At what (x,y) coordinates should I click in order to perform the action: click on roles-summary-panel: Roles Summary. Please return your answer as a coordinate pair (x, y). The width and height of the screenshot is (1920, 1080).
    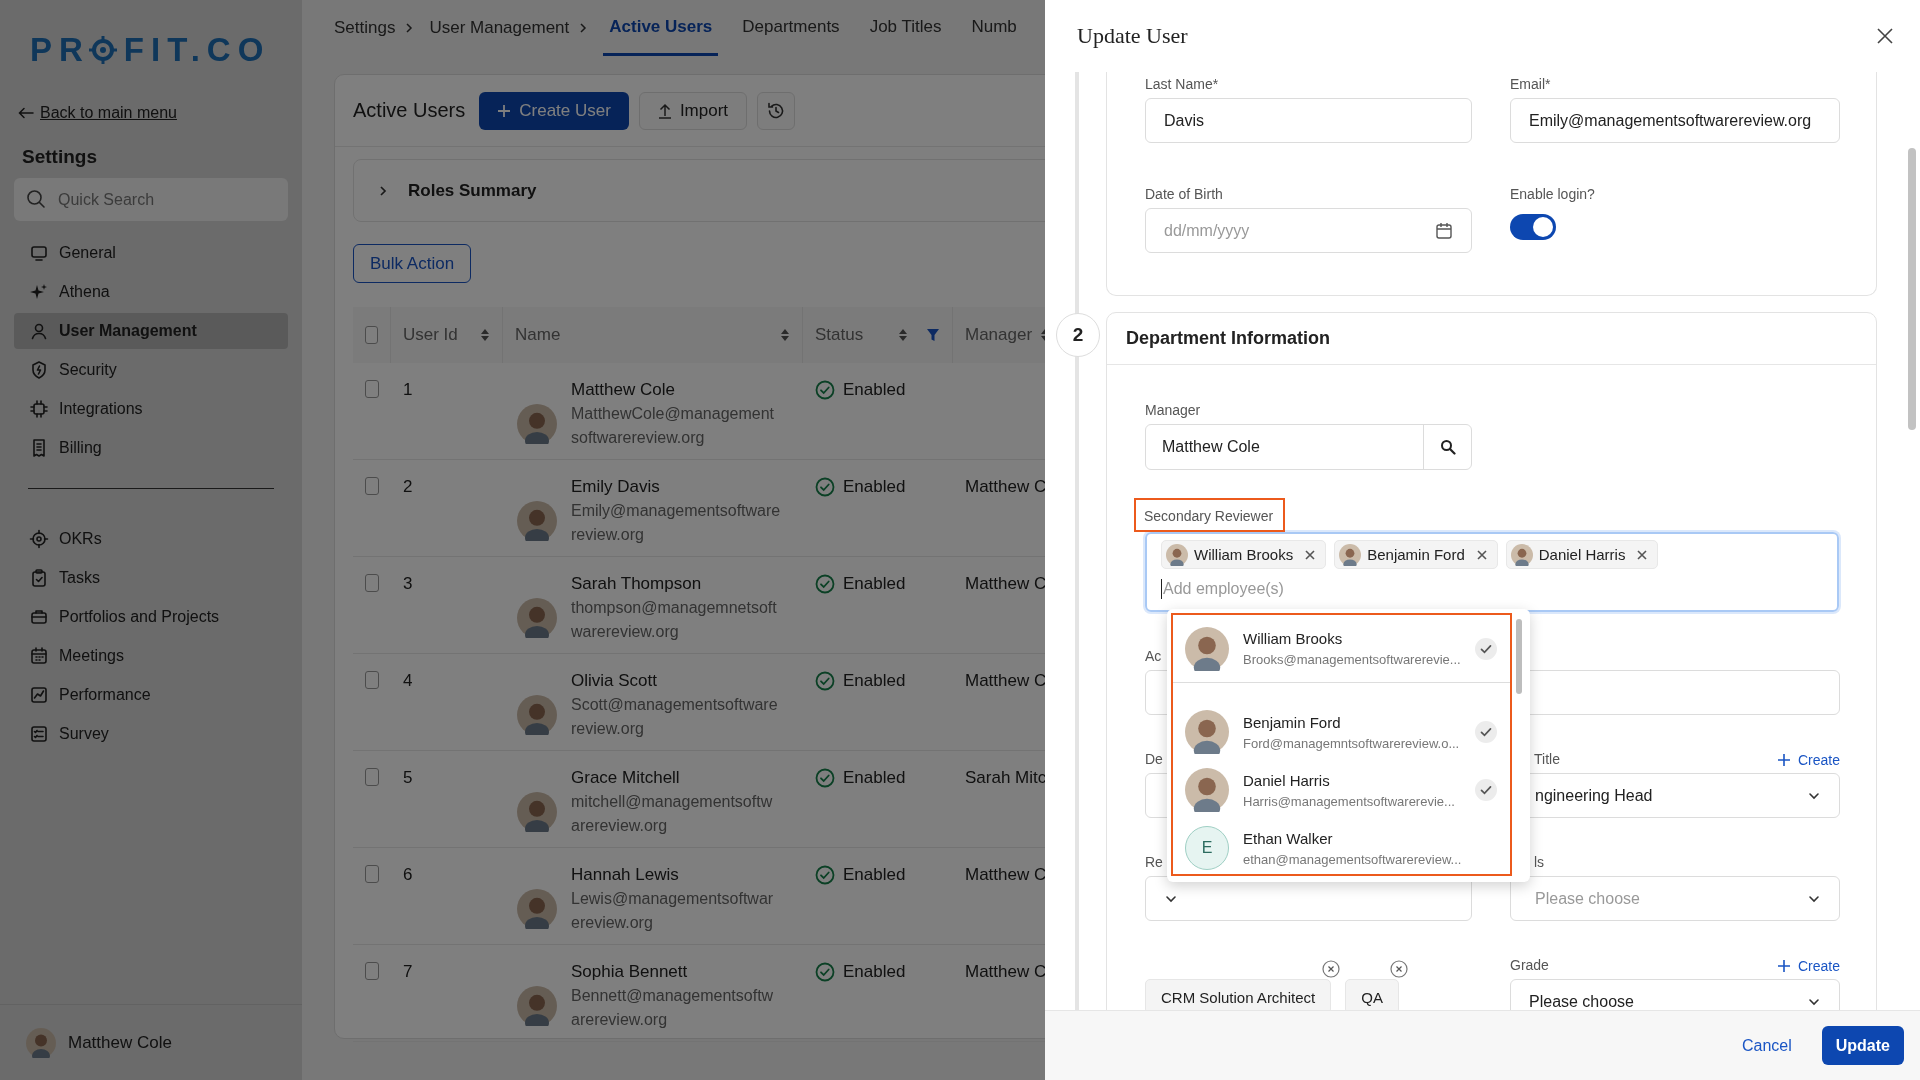
    Looking at the image, I should click on (699, 190).